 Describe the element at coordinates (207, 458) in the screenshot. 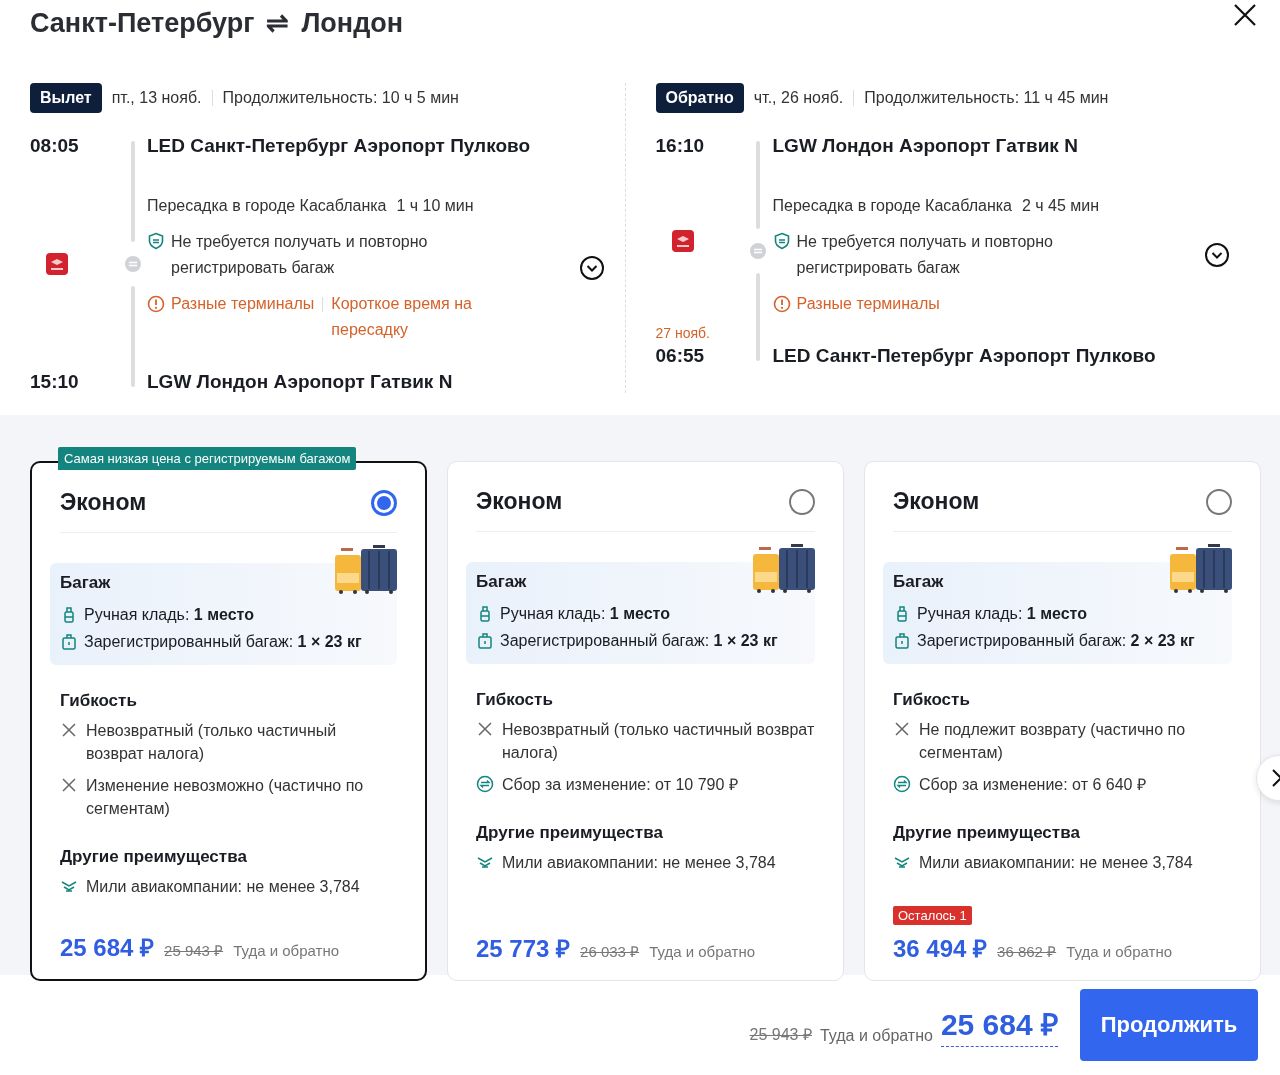

I see `fare-badge: Самая низкая цена с регистрируемым багажом` at that location.